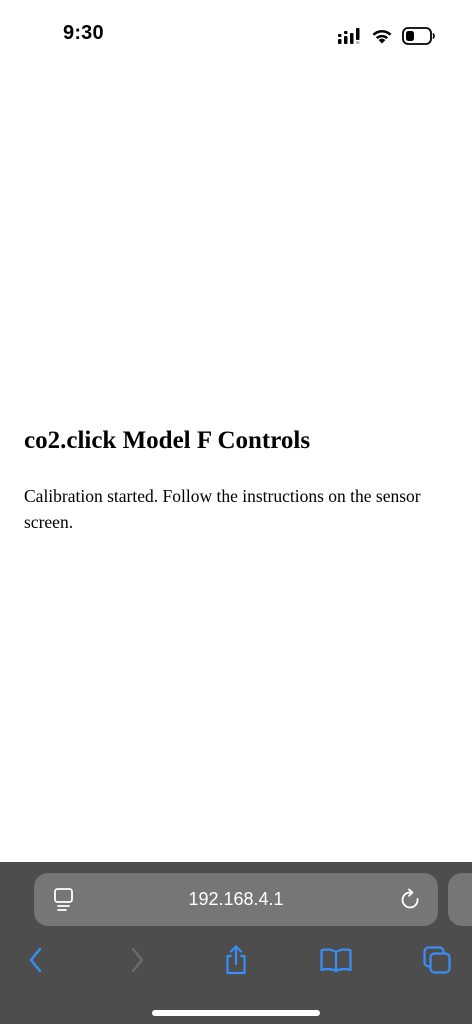 The height and width of the screenshot is (1024, 472). What do you see at coordinates (460, 899) in the screenshot?
I see `next-tab-address-bar` at bounding box center [460, 899].